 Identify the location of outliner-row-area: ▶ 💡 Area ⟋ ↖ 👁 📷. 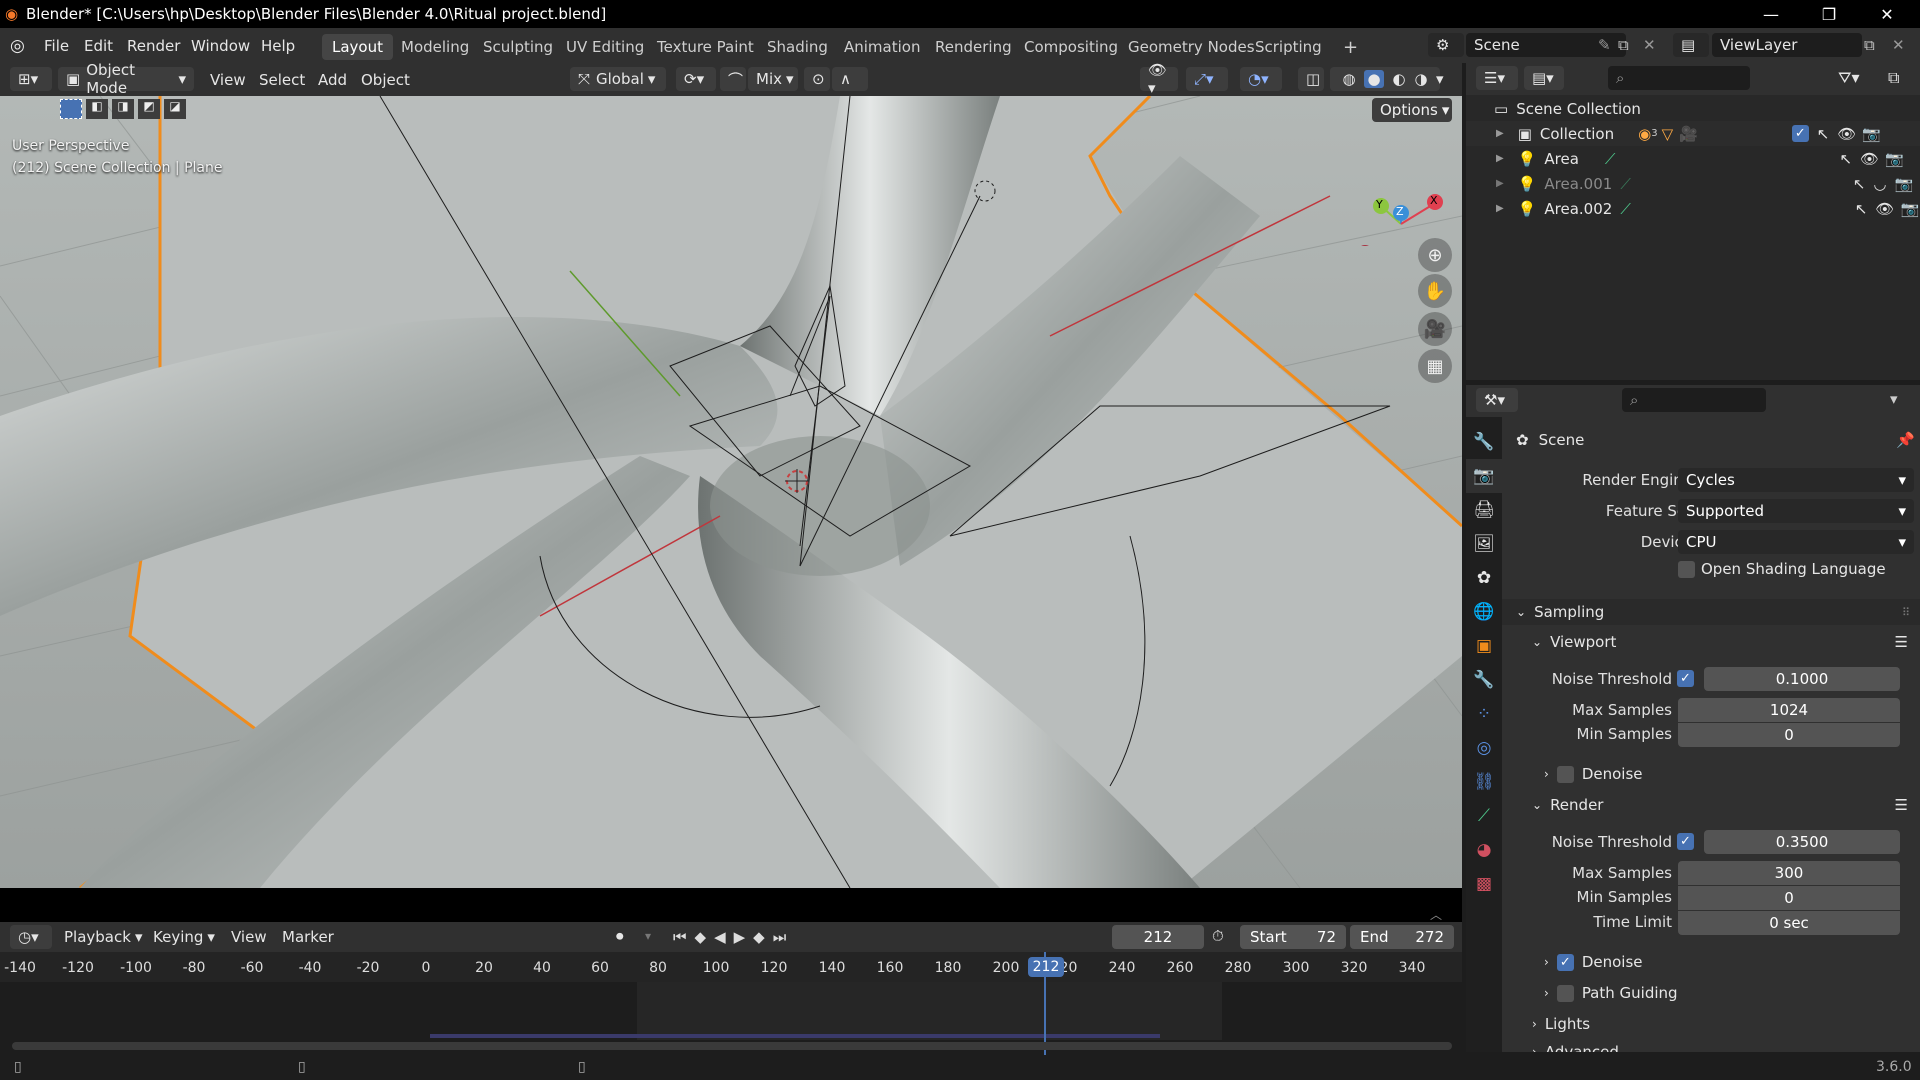
(1693, 158).